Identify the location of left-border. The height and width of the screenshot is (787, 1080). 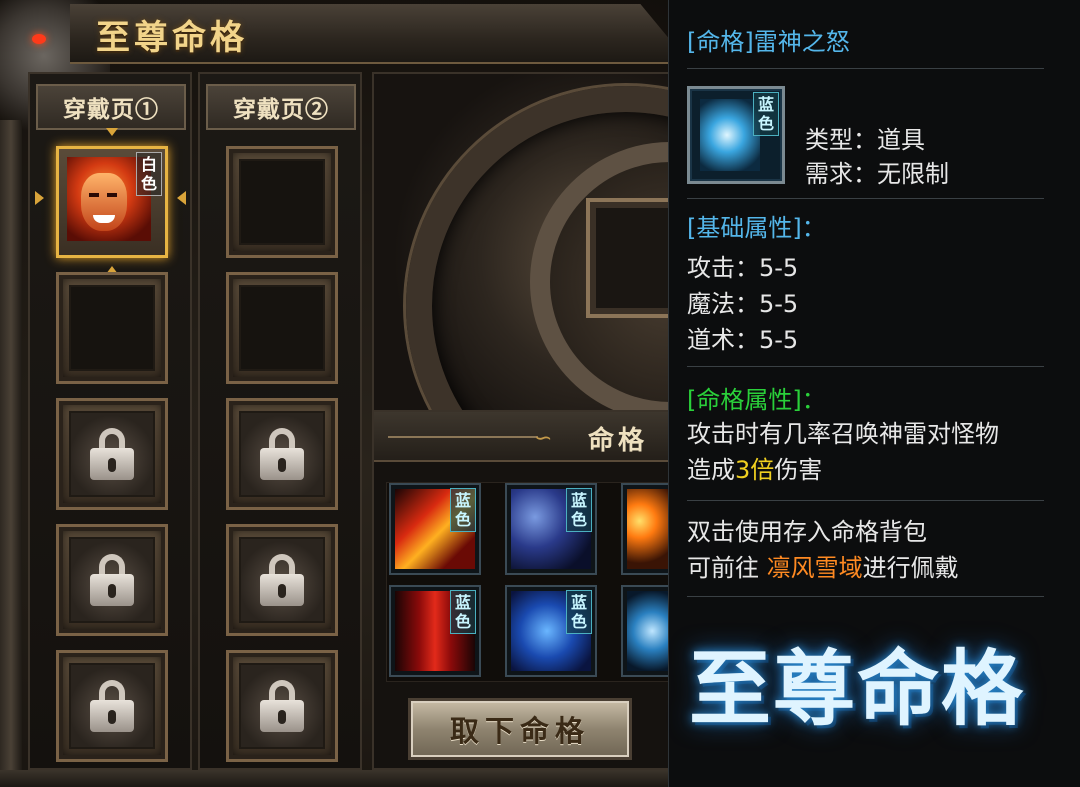
(11, 453).